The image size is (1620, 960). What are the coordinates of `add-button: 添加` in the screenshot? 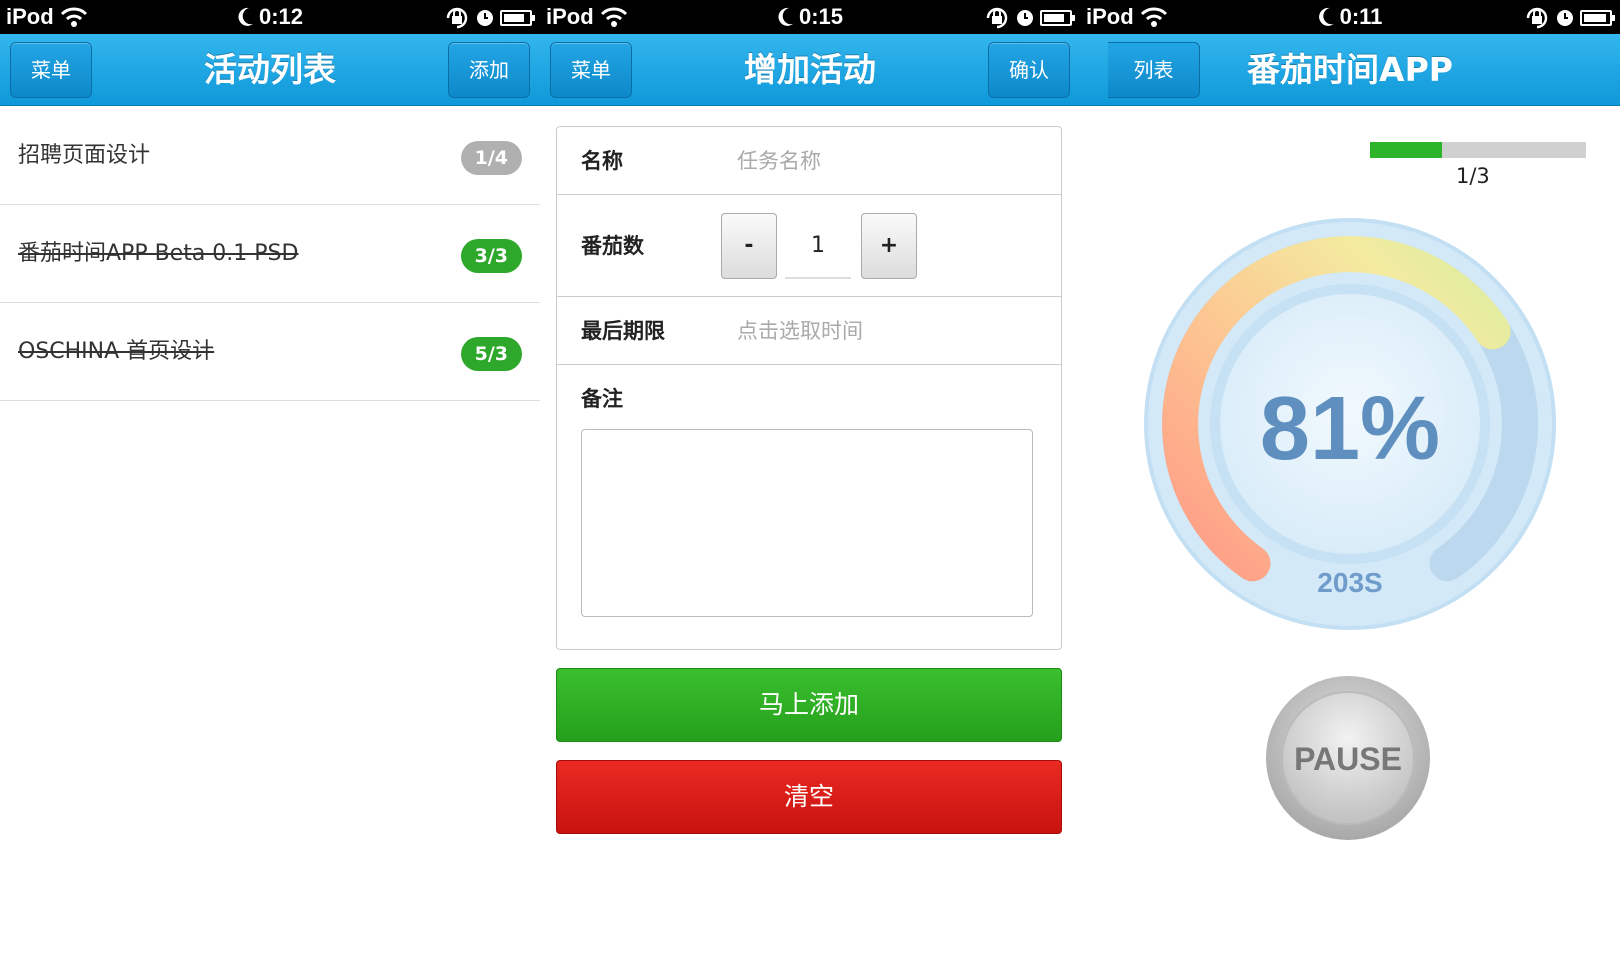 It's located at (489, 70).